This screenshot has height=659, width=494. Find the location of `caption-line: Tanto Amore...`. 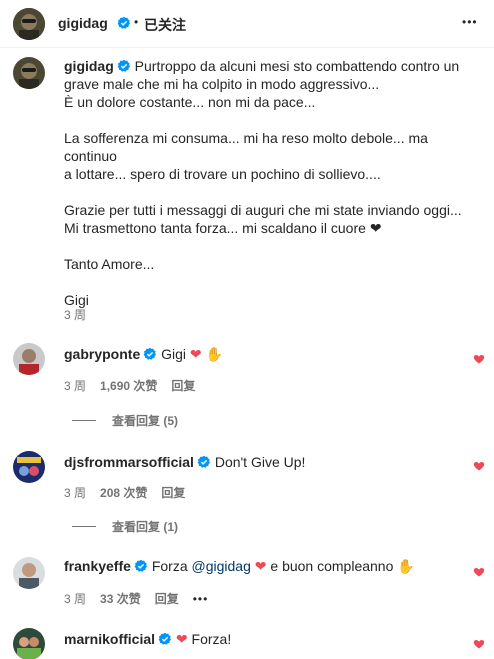

caption-line: Tanto Amore... is located at coordinates (109, 264).